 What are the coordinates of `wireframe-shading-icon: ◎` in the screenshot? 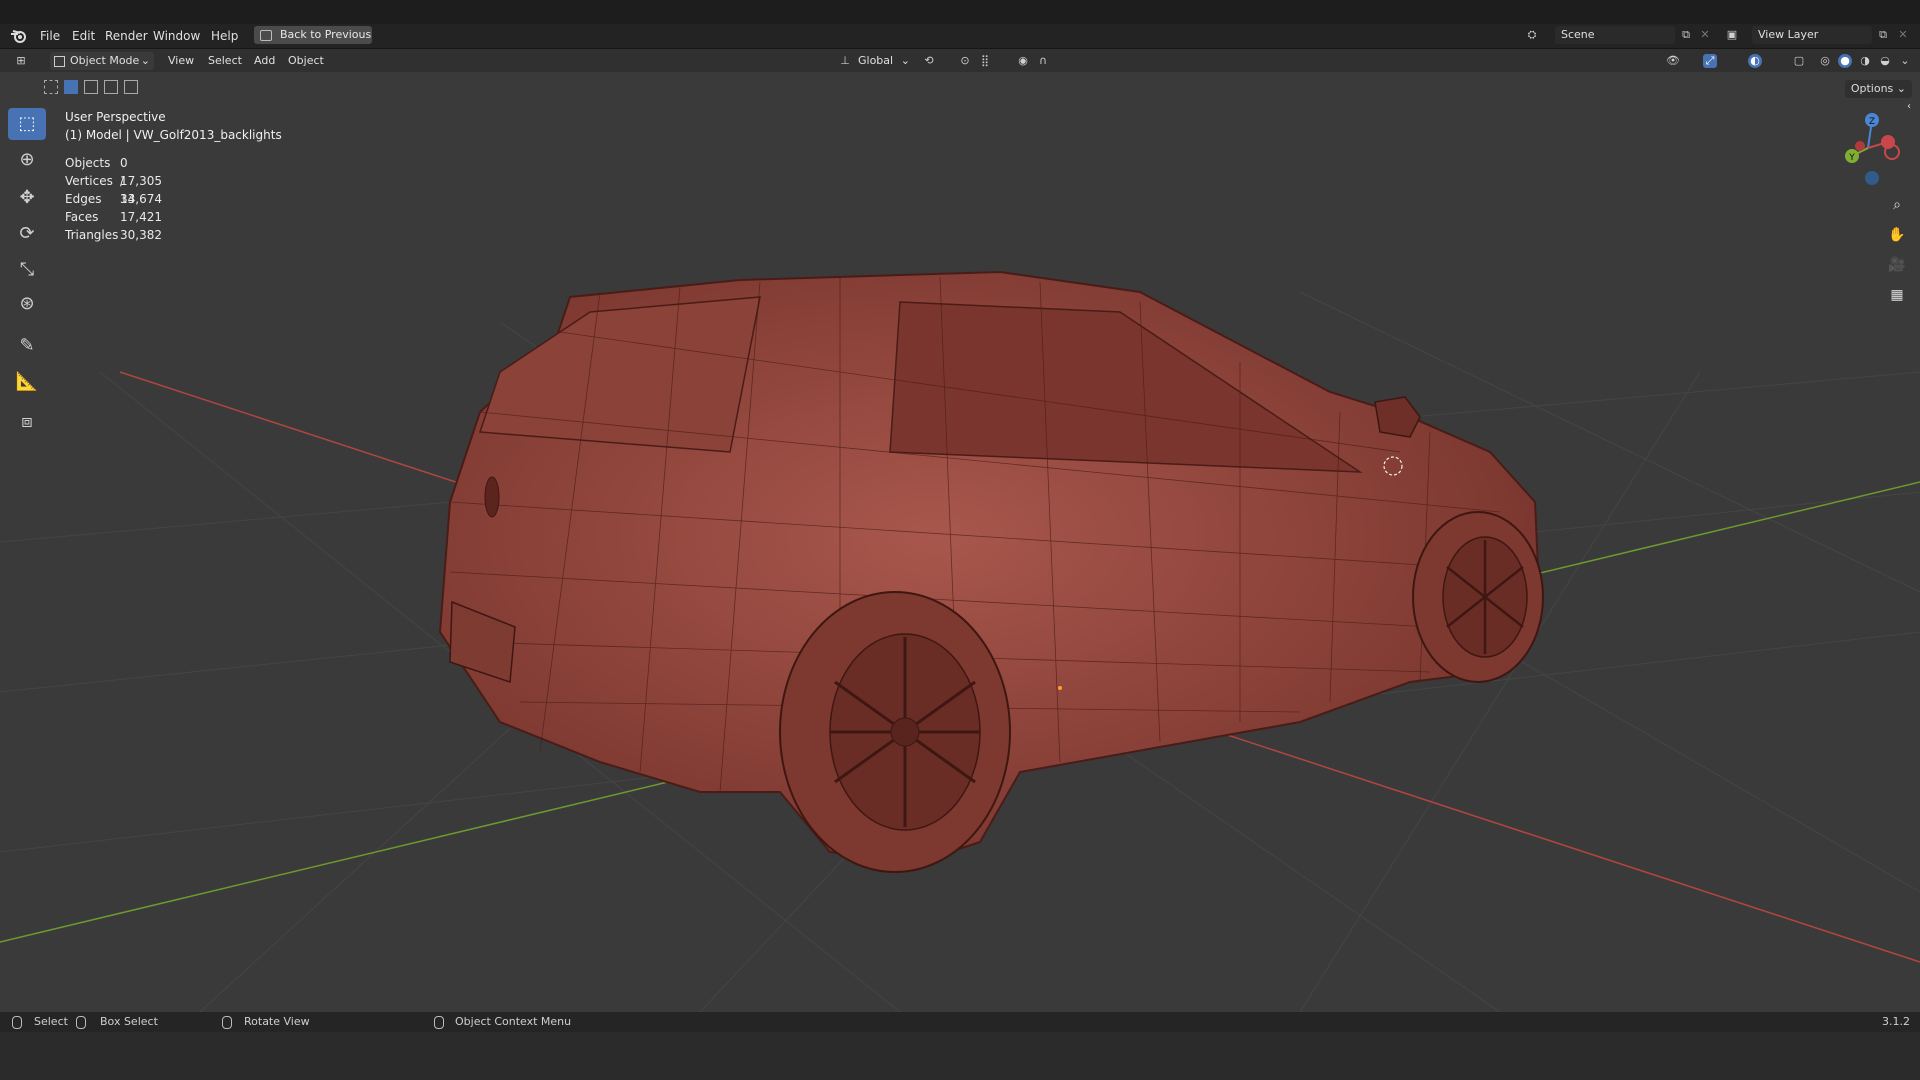 It's located at (1825, 61).